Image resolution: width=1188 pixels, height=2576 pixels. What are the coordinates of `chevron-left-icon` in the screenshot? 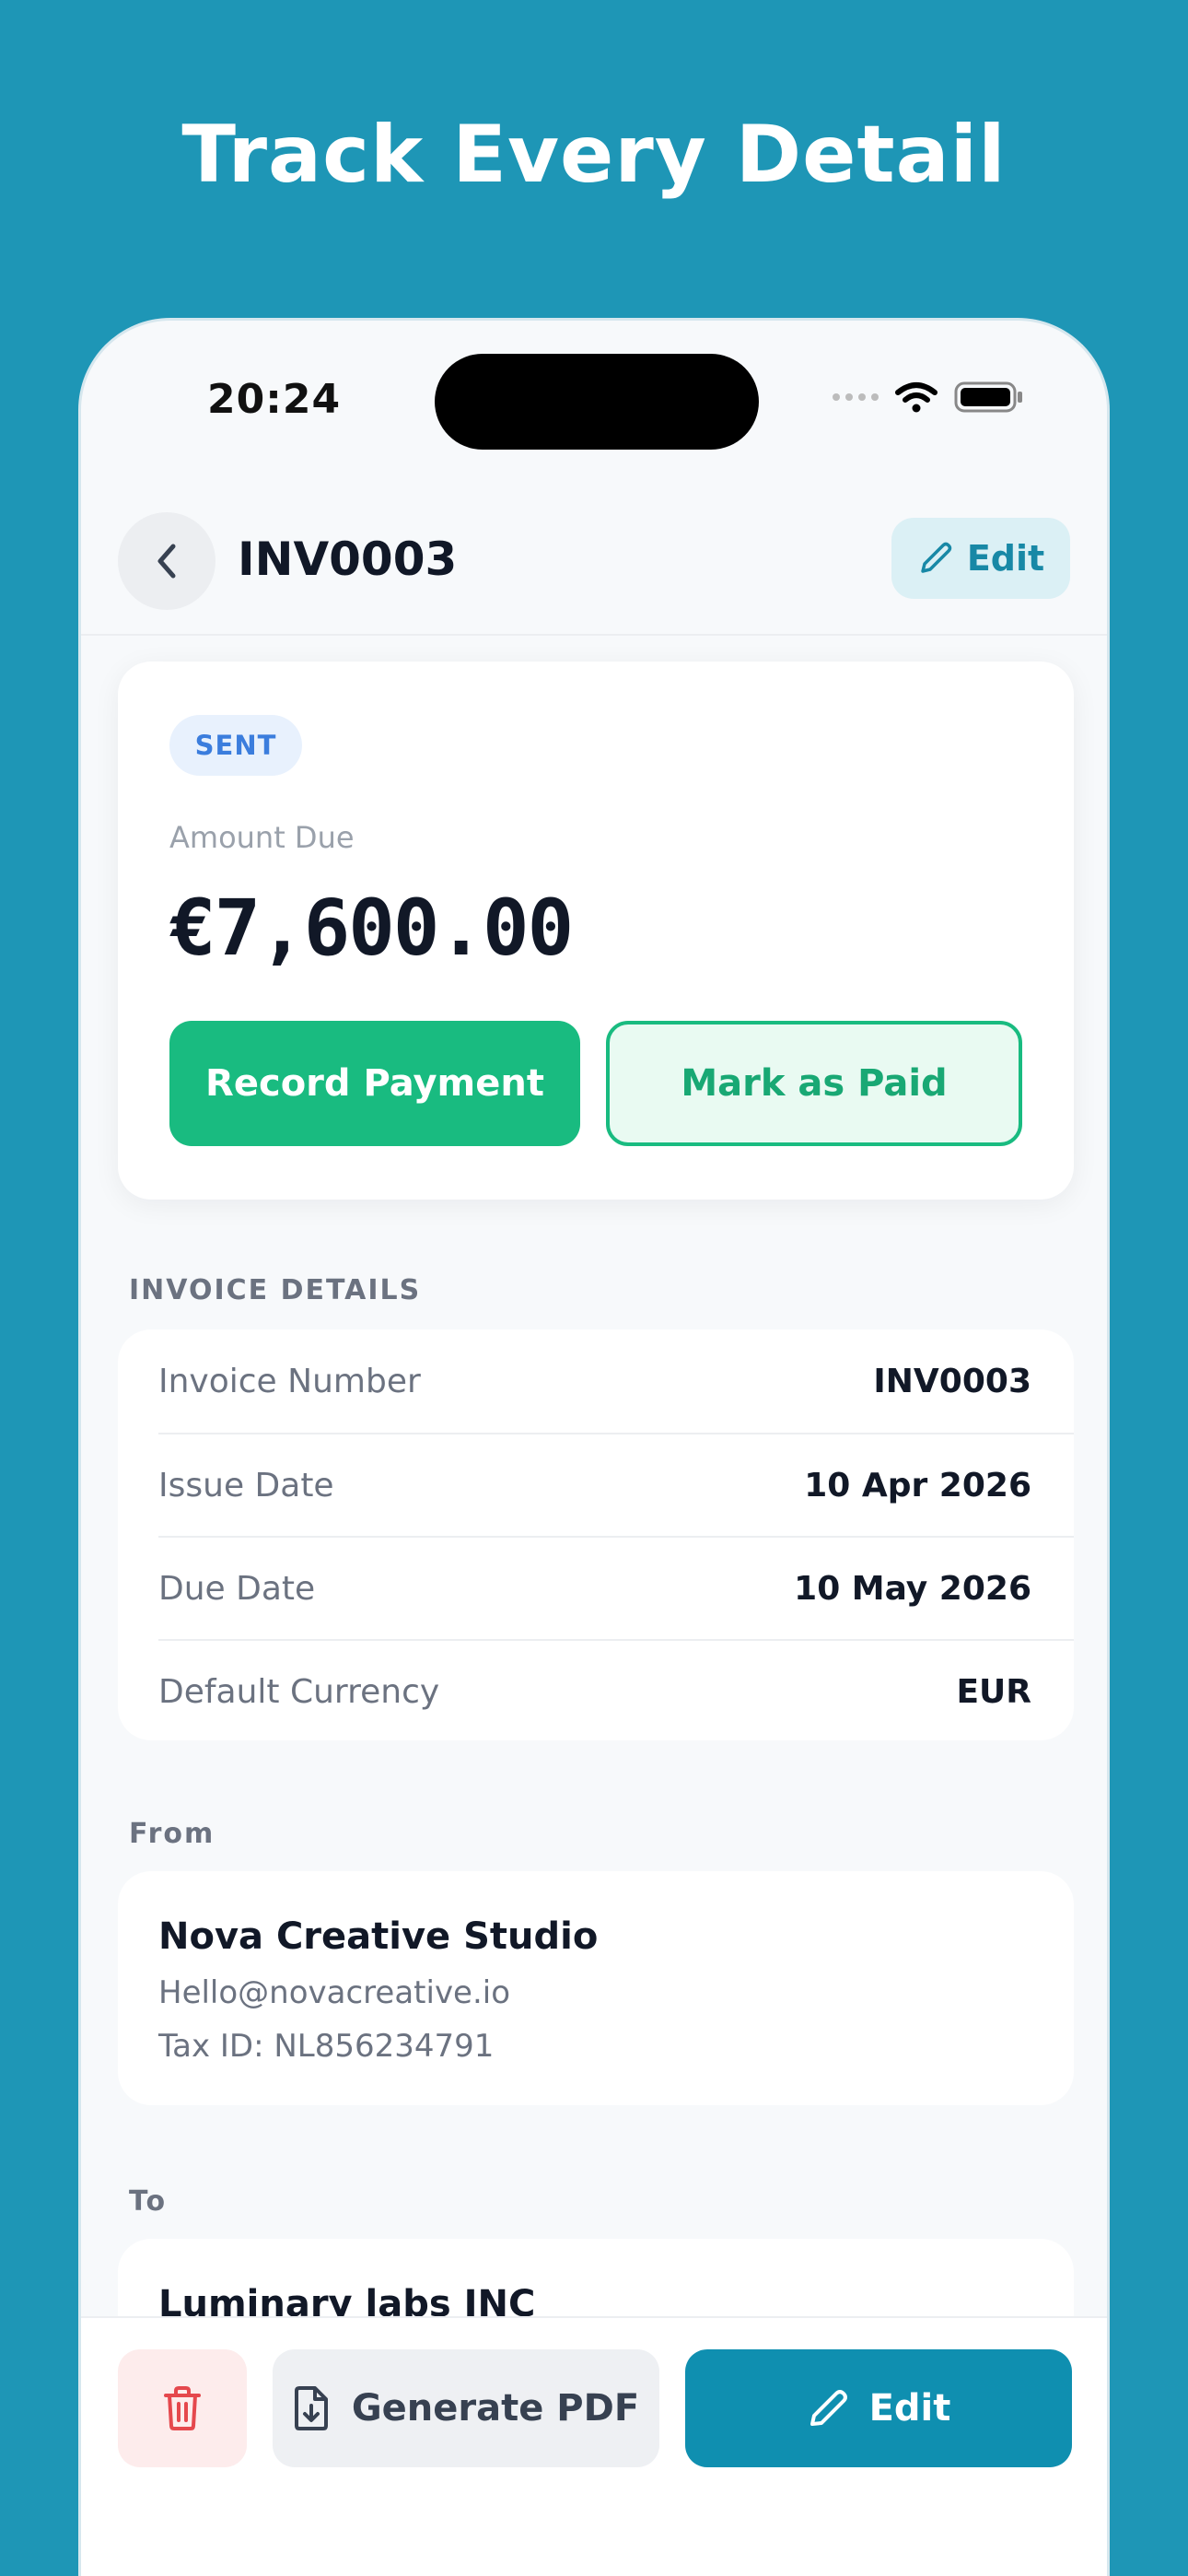 It's located at (166, 561).